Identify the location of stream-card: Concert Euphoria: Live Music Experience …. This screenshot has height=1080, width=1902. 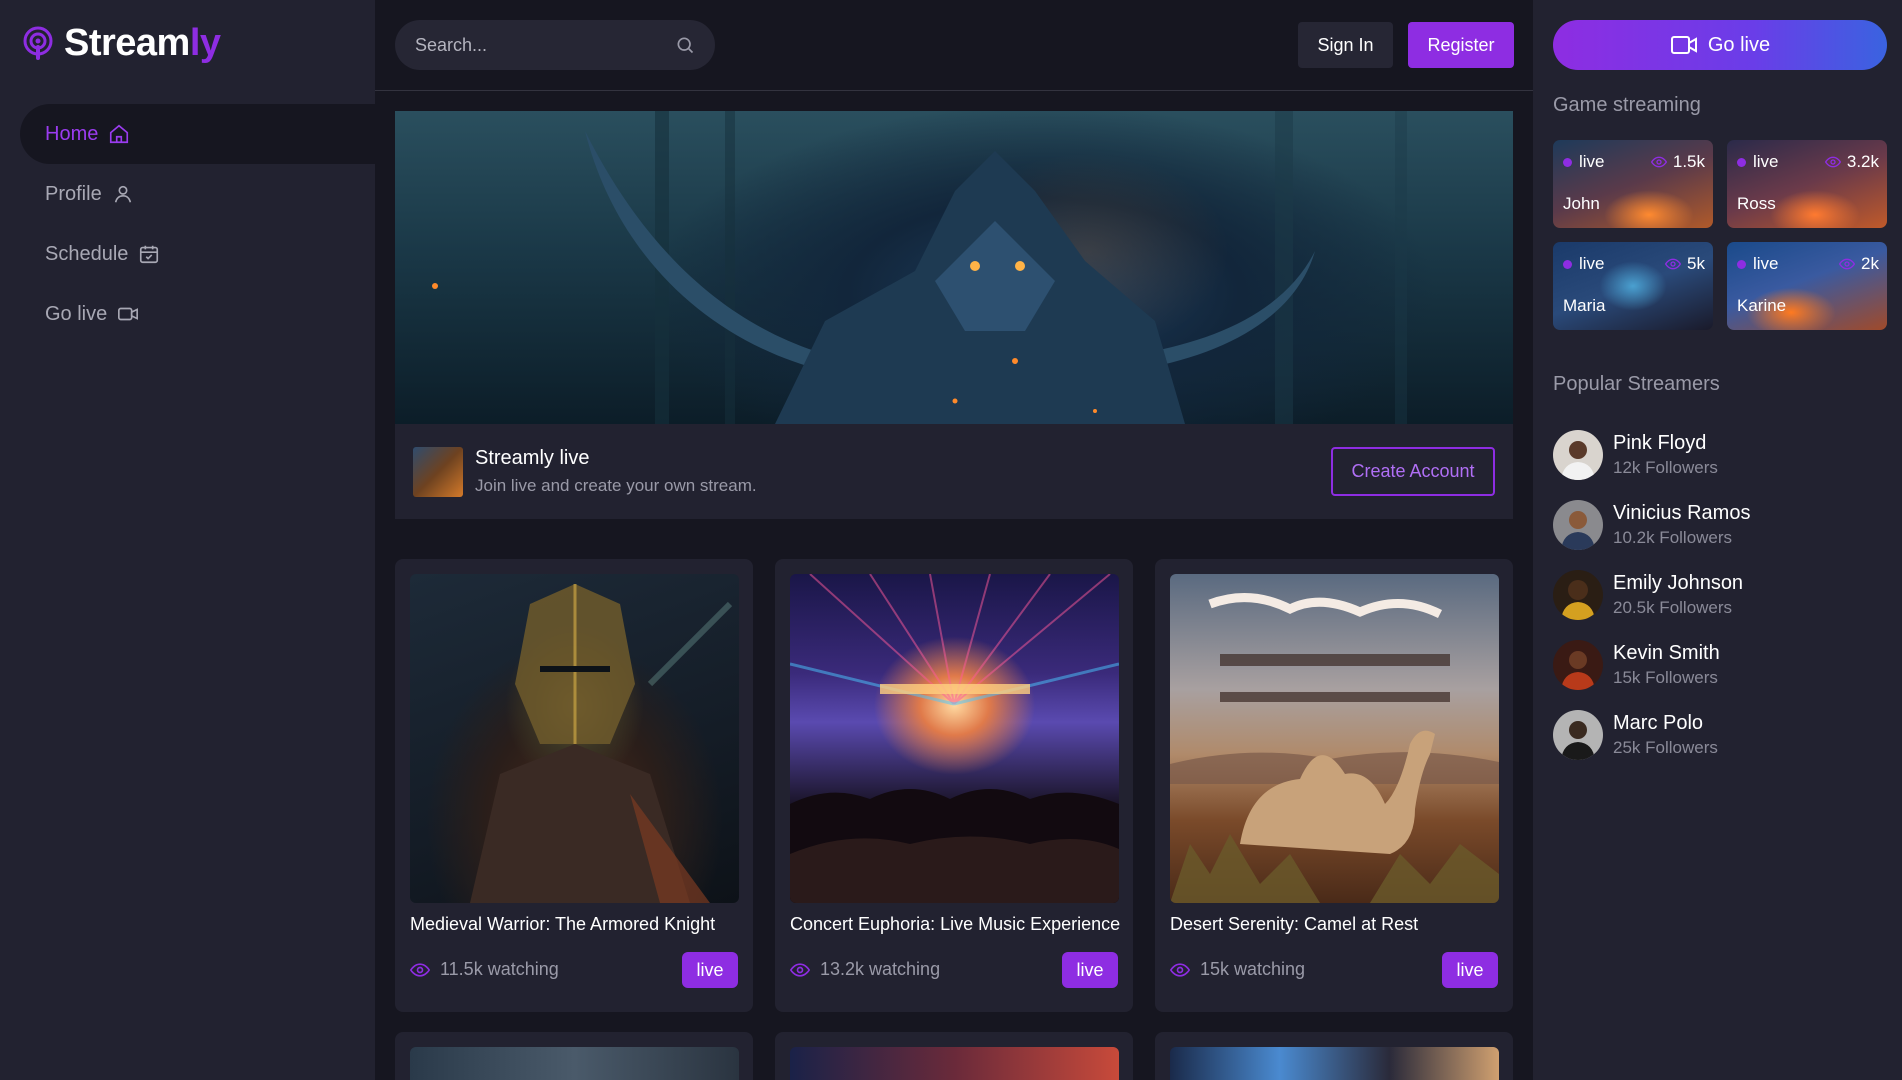
(954, 785).